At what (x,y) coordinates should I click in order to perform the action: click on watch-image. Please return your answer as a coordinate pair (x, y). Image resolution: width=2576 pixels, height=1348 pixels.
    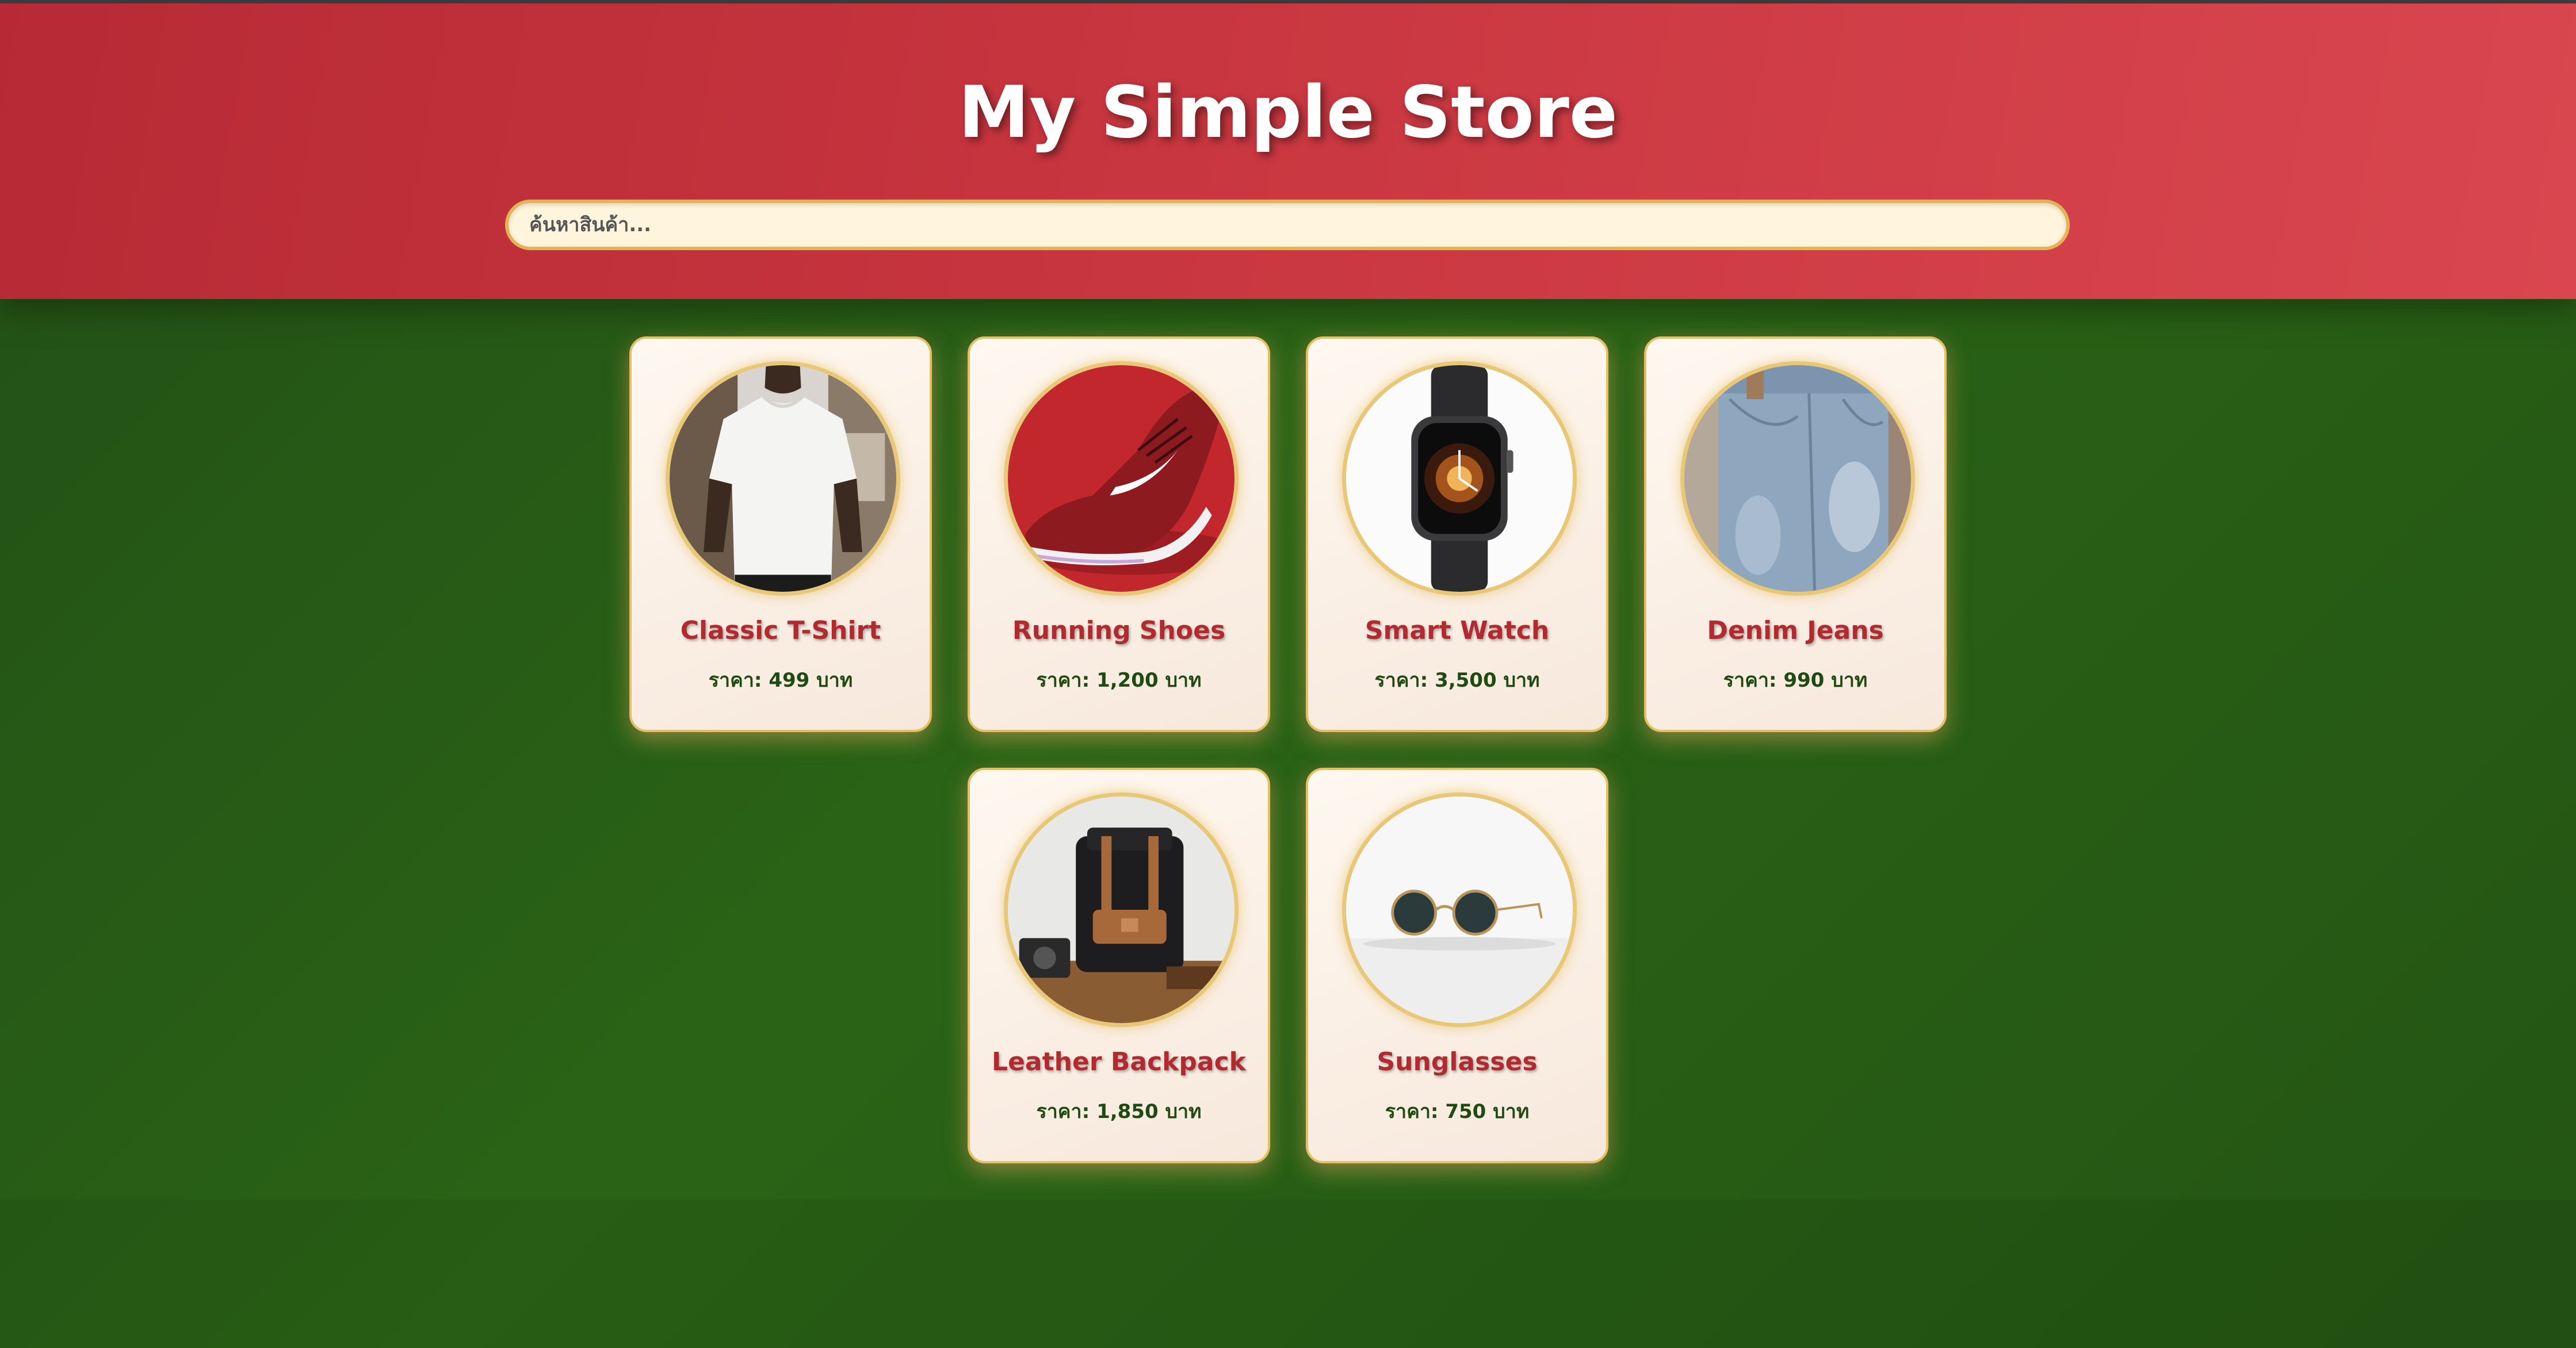
    Looking at the image, I should click on (1459, 478).